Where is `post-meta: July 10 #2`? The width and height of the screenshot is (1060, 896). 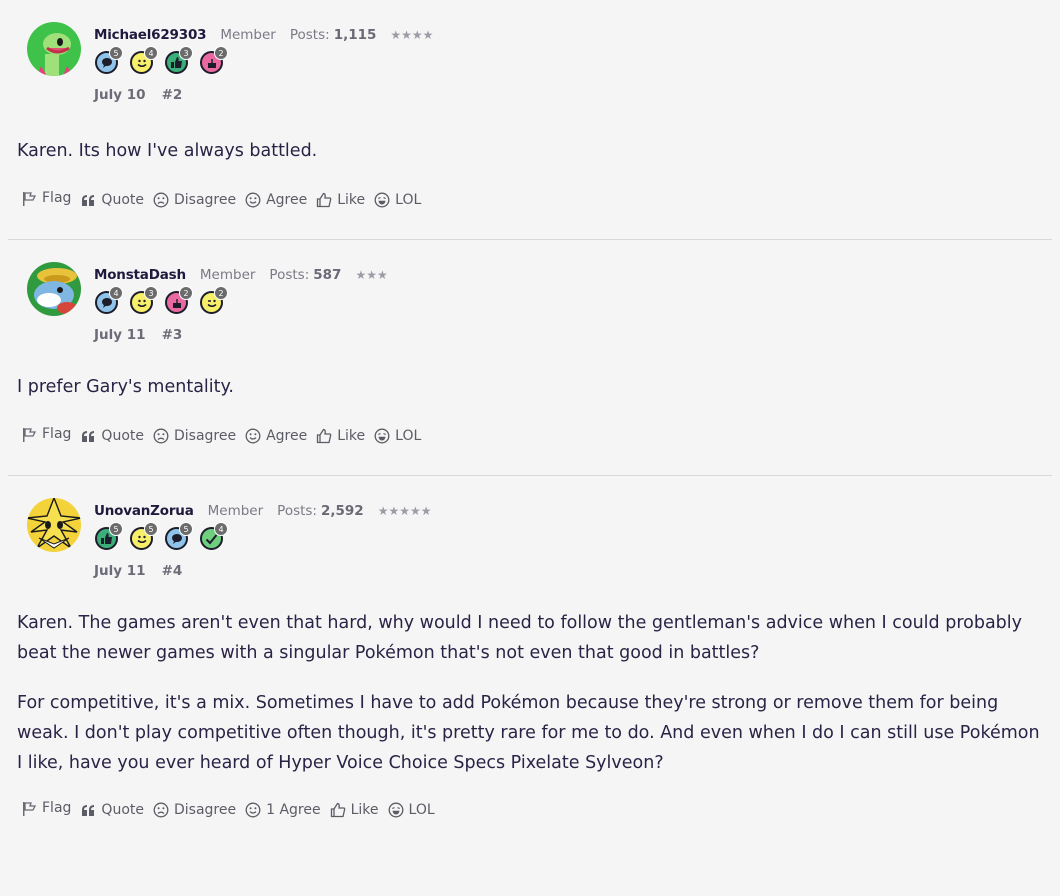 post-meta: July 10 #2 is located at coordinates (138, 95).